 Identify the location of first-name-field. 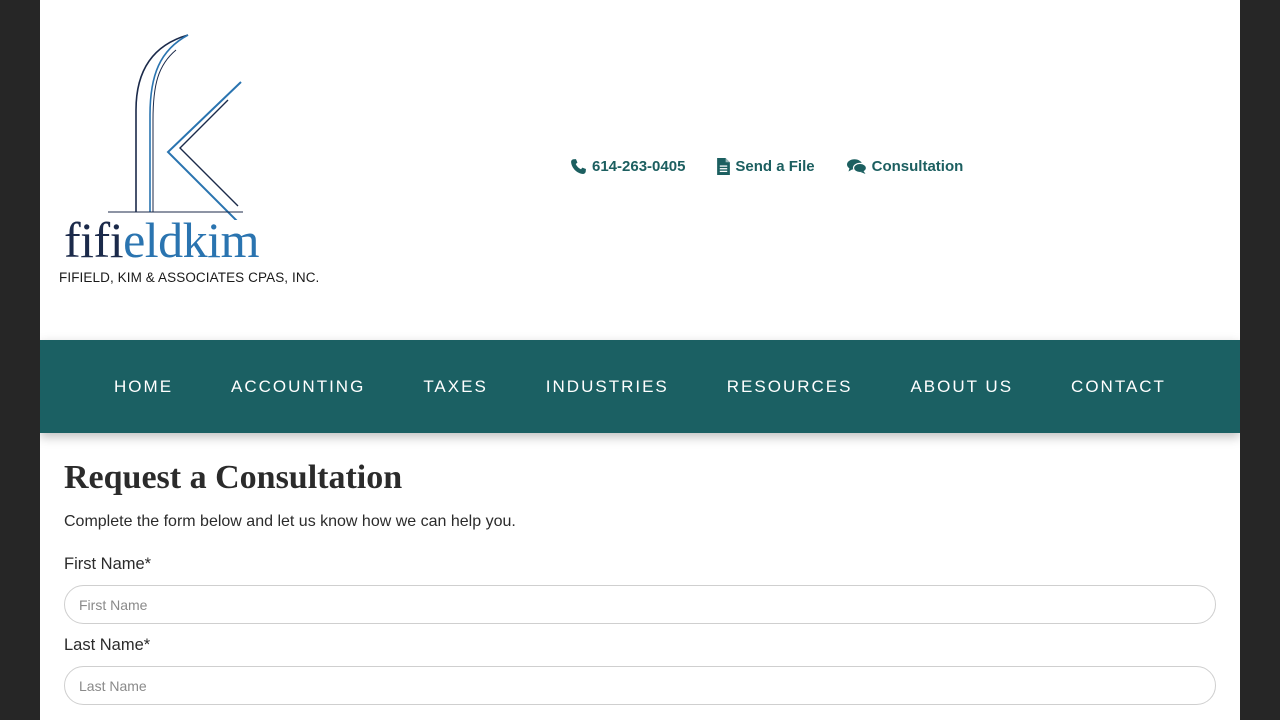
(640, 604).